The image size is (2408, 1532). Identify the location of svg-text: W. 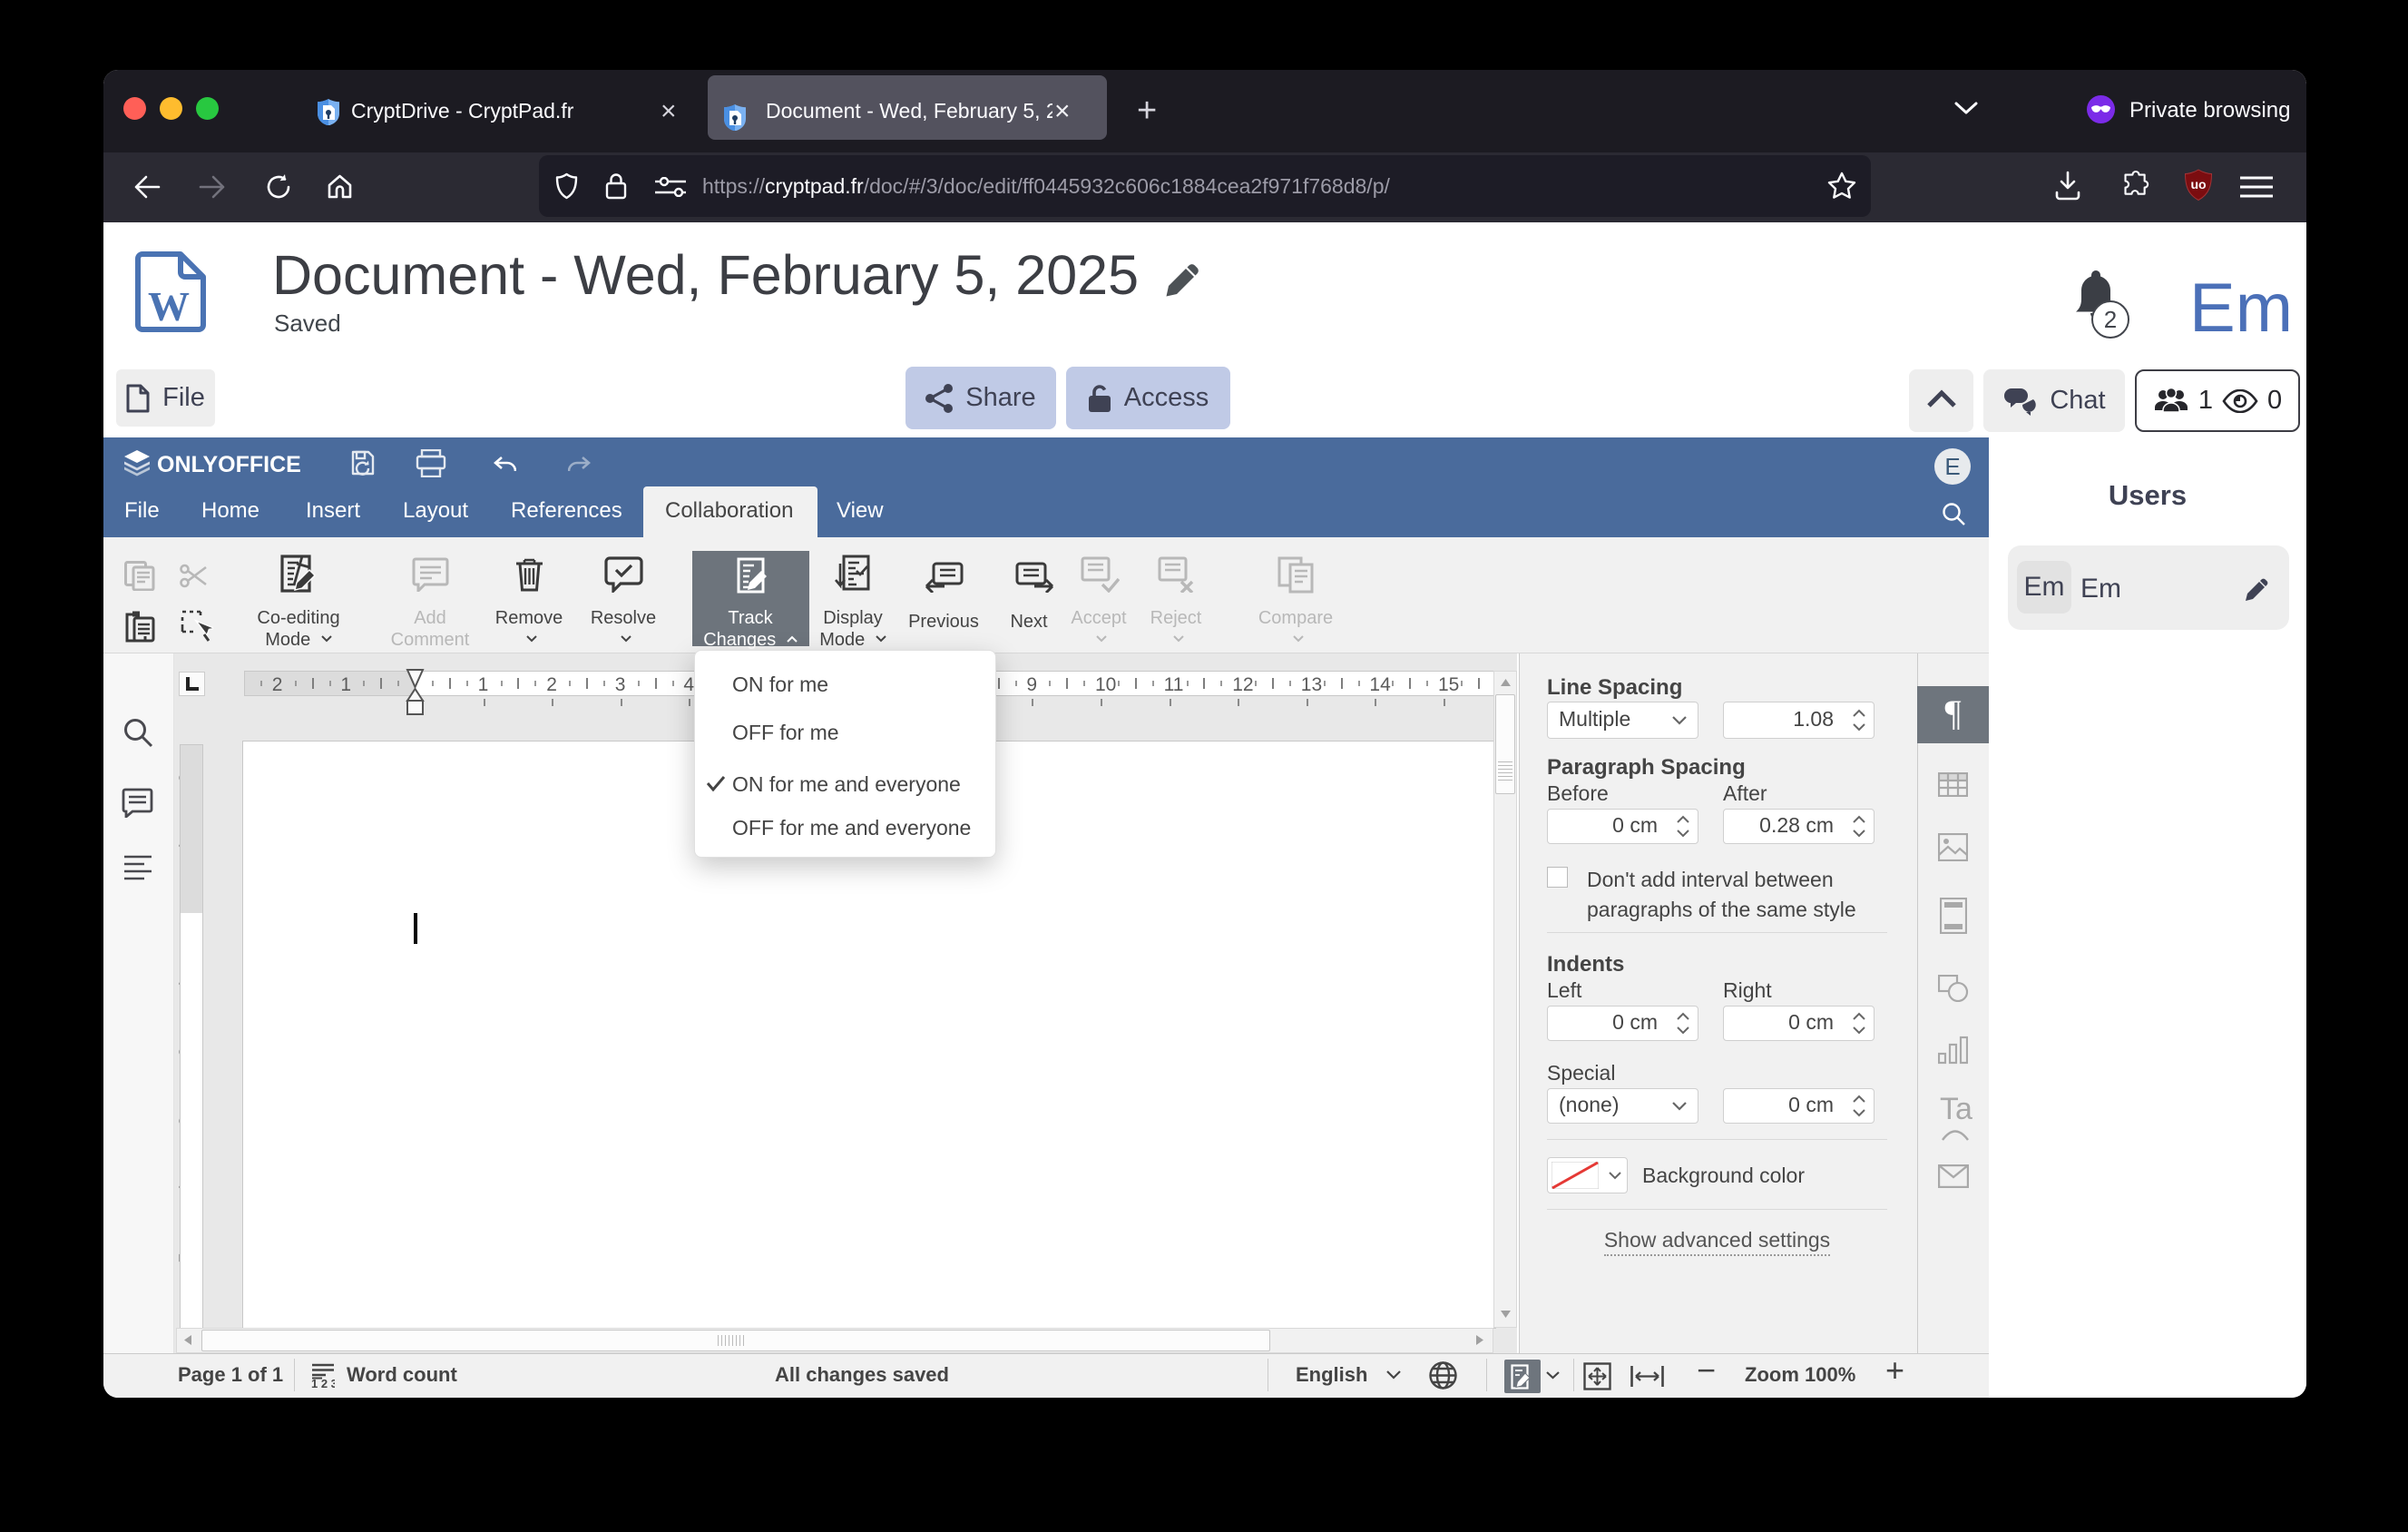
(169, 306).